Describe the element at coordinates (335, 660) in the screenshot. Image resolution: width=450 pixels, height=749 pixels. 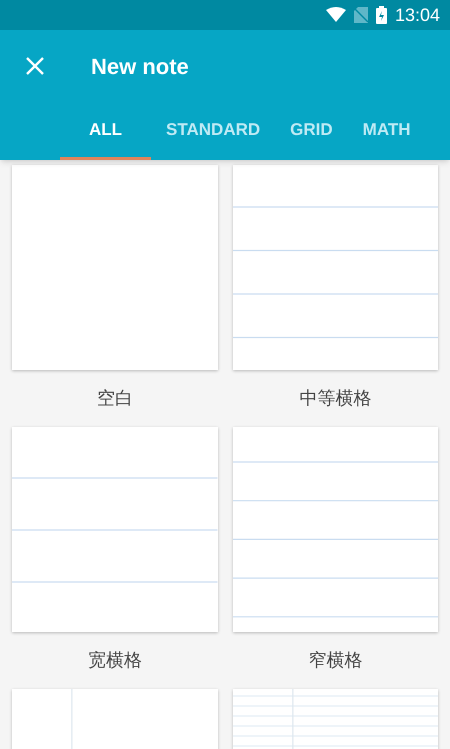
I see `template-label: 窄横格` at that location.